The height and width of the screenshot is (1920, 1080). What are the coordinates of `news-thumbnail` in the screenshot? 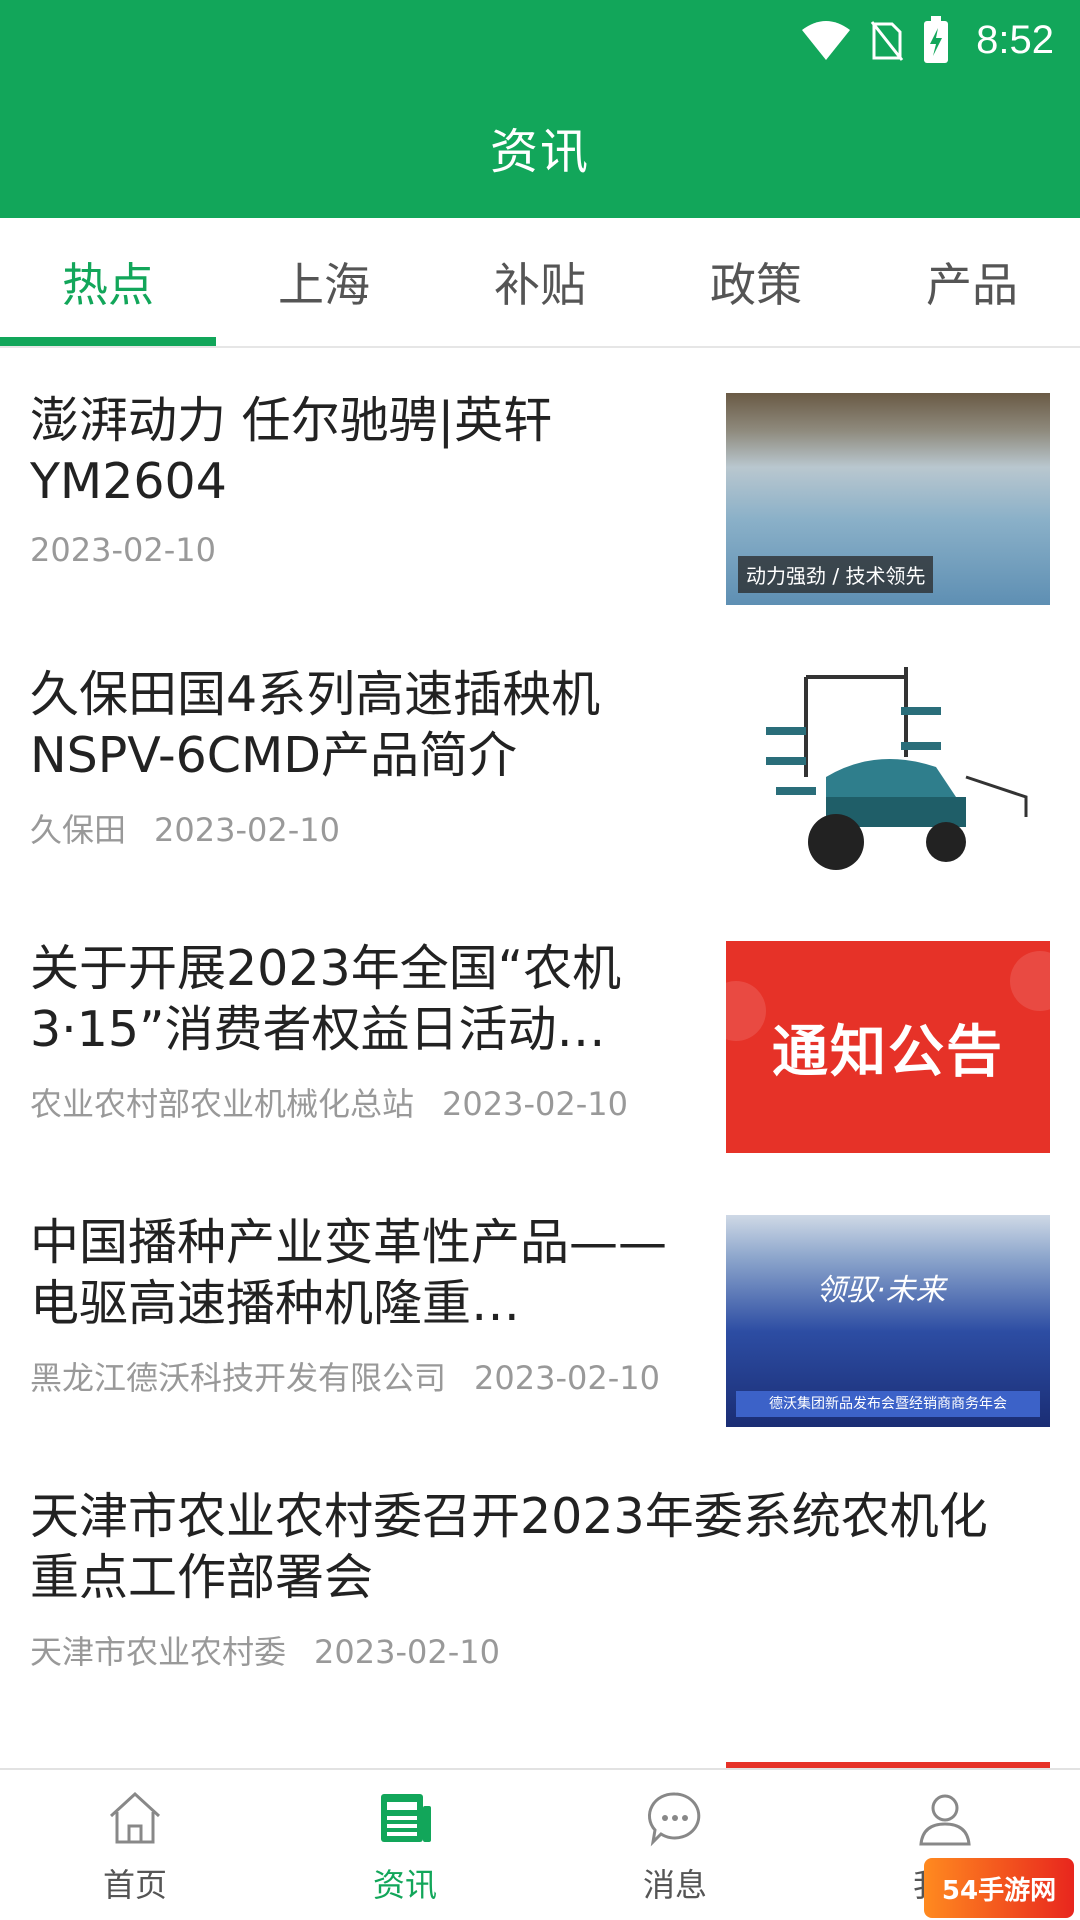 It's located at (888, 773).